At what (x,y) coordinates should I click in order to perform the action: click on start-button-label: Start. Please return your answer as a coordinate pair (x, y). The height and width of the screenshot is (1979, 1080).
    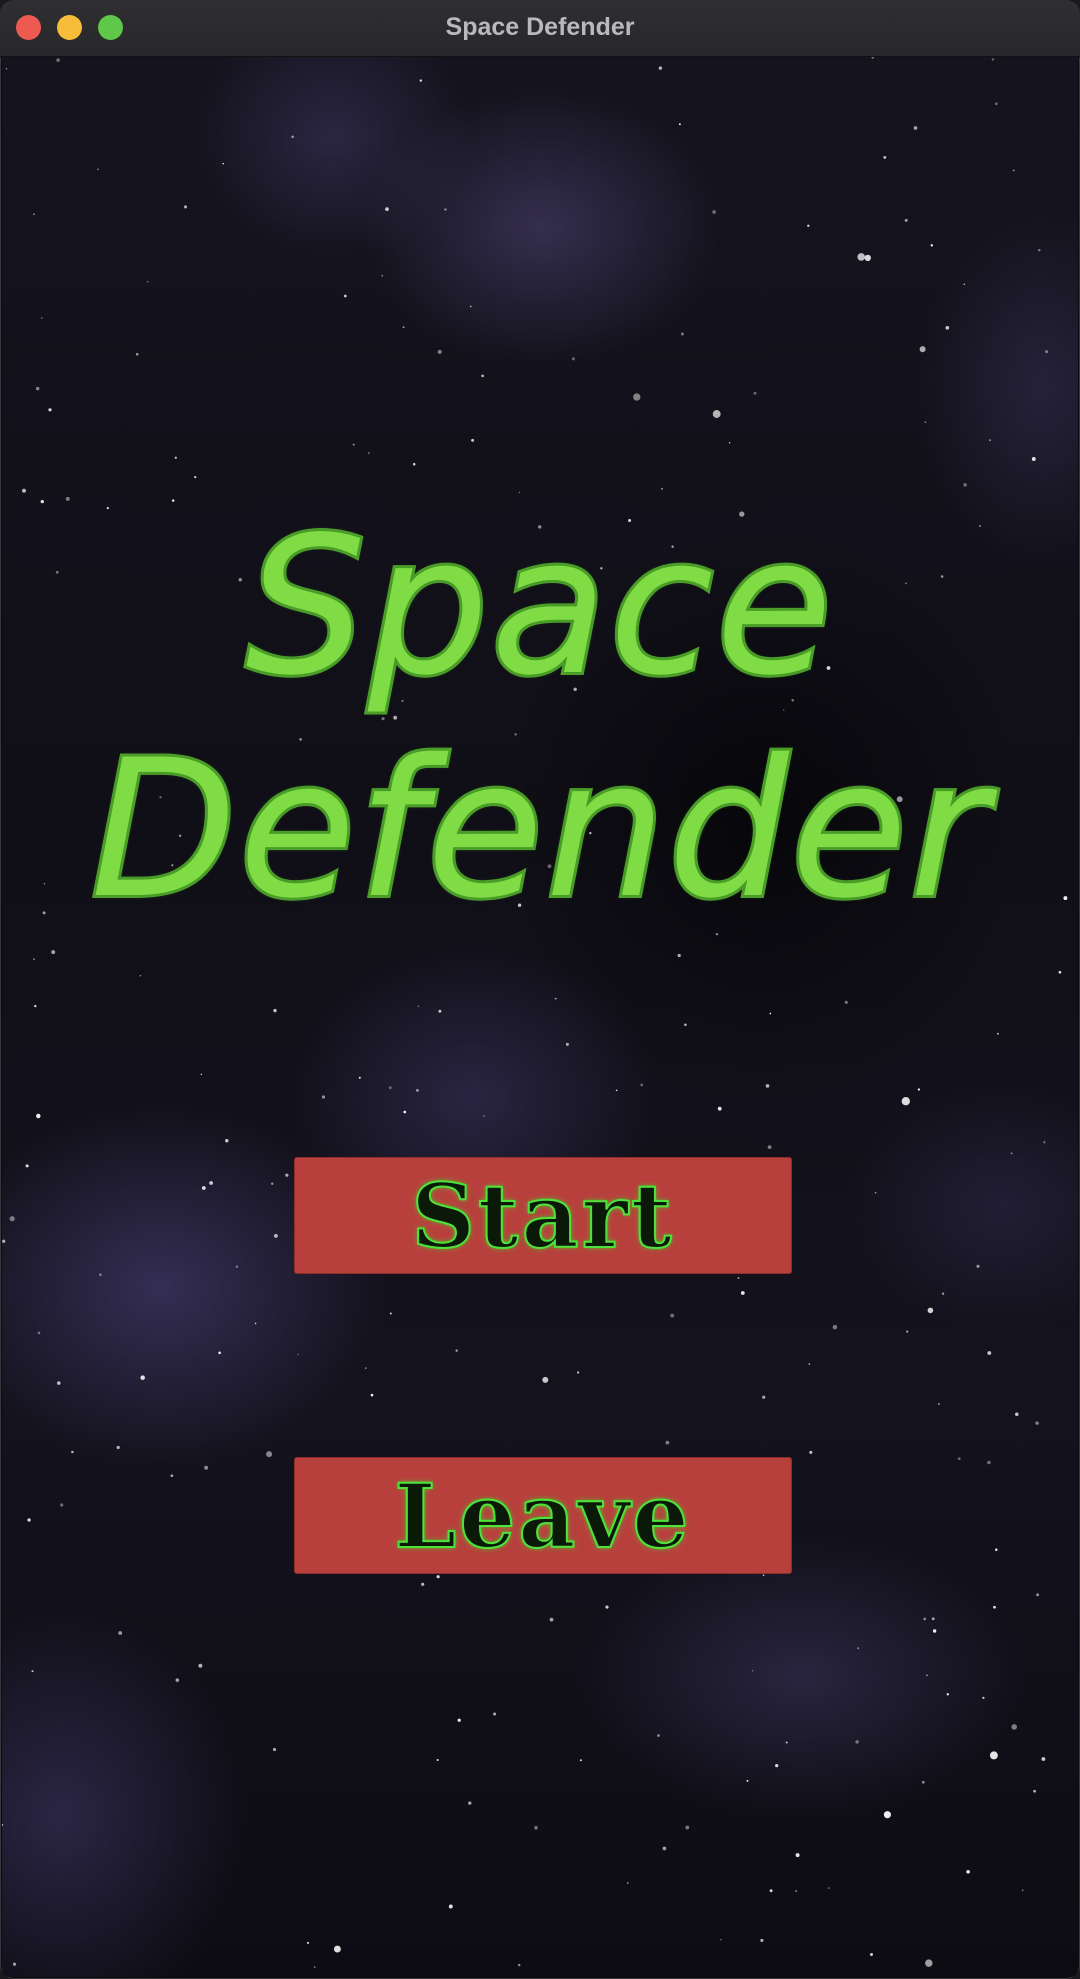
    Looking at the image, I should click on (542, 1216).